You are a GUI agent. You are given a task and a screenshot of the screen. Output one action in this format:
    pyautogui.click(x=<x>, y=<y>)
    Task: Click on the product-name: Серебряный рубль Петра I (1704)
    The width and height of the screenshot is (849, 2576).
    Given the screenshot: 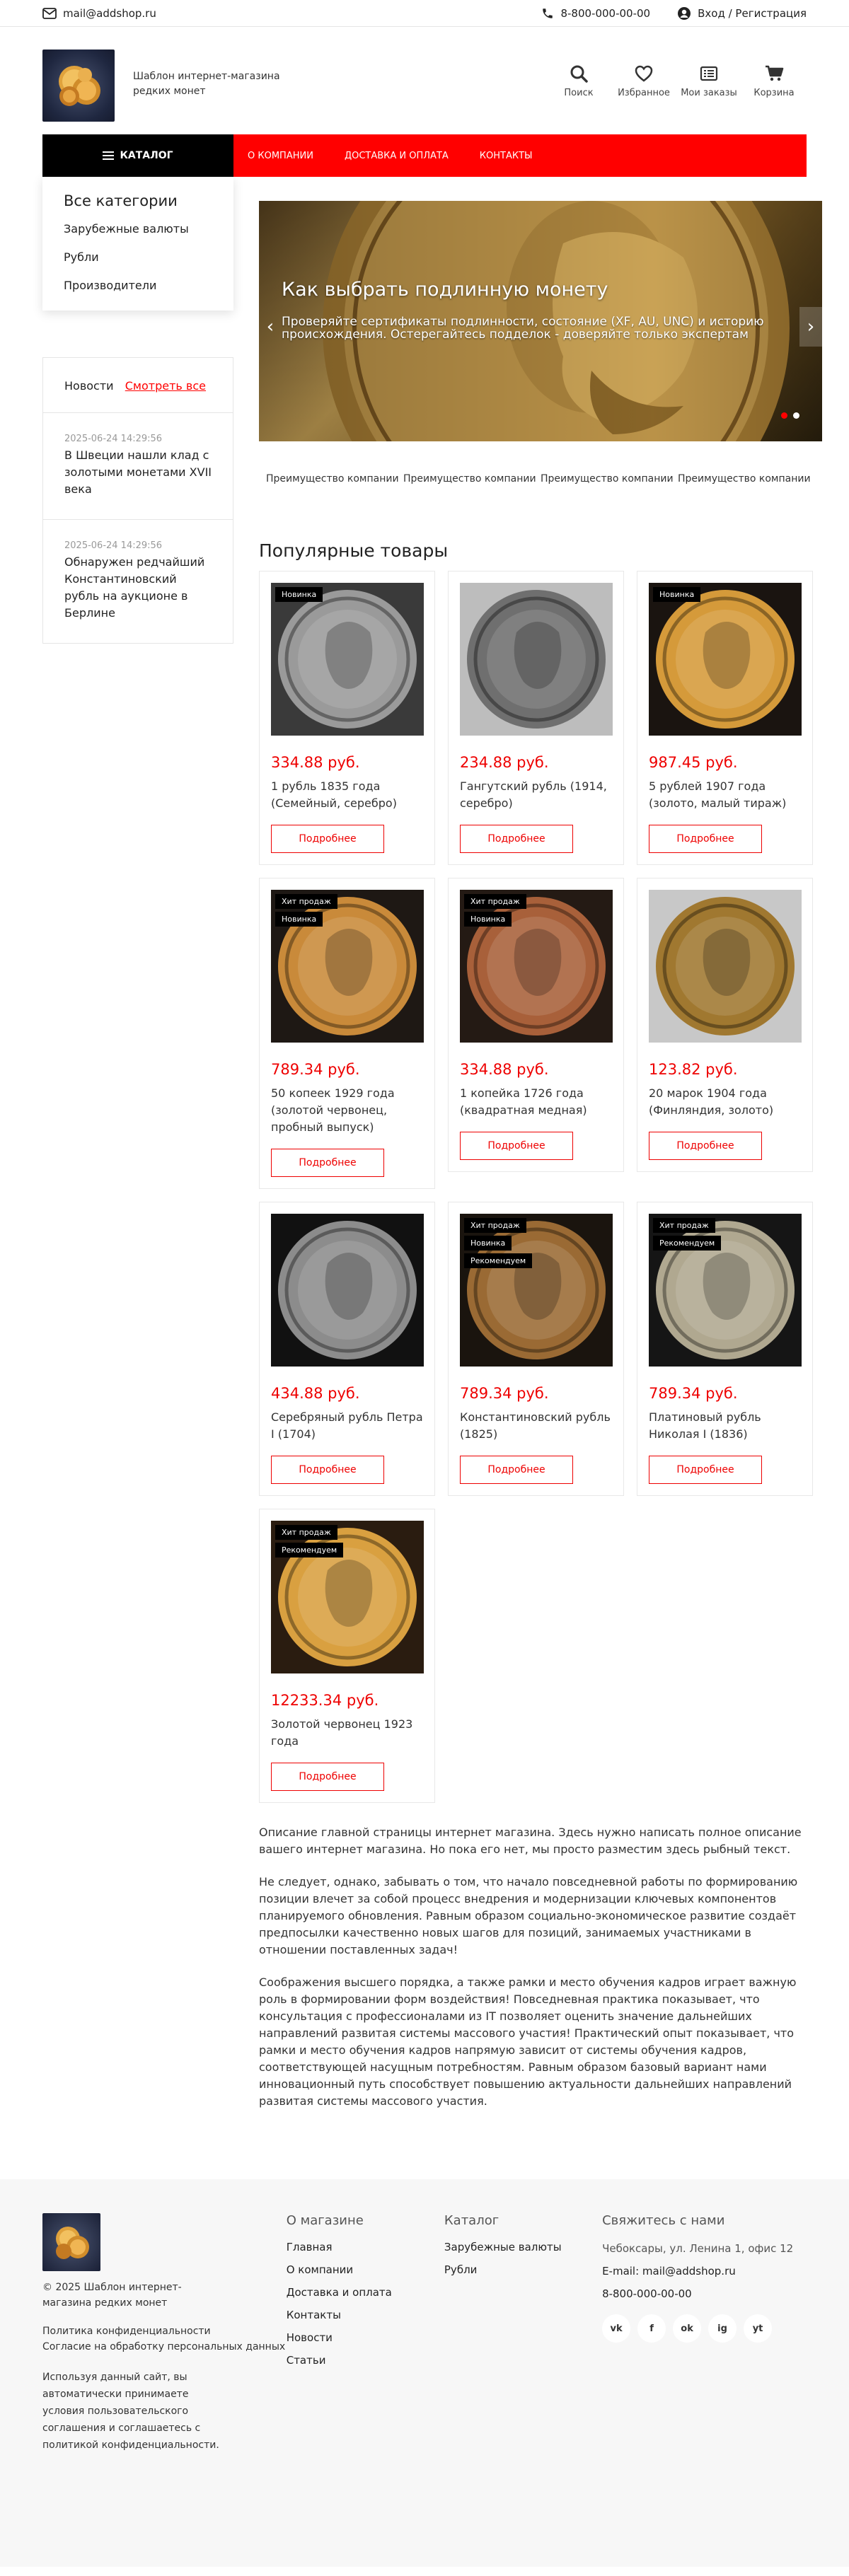 What is the action you would take?
    pyautogui.click(x=347, y=1426)
    